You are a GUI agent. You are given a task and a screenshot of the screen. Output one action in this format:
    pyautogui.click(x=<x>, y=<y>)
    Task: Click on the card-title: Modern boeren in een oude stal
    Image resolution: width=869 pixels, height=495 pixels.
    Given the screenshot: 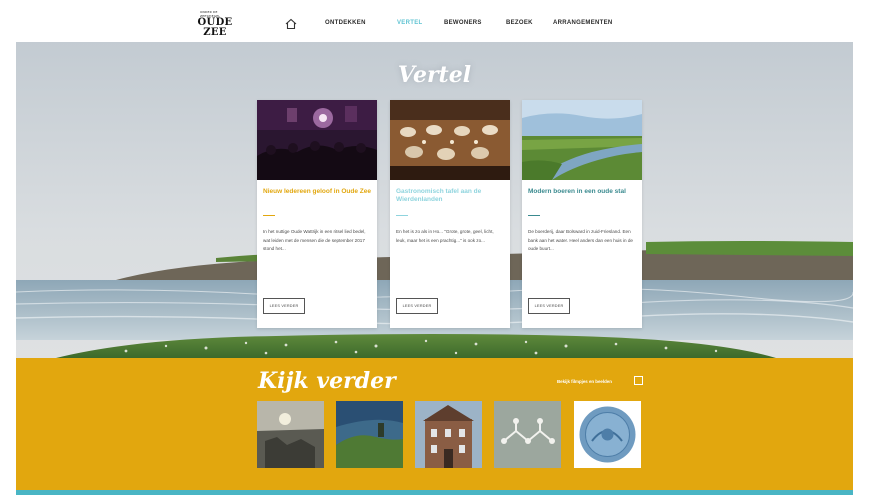 What is the action you would take?
    pyautogui.click(x=582, y=192)
    